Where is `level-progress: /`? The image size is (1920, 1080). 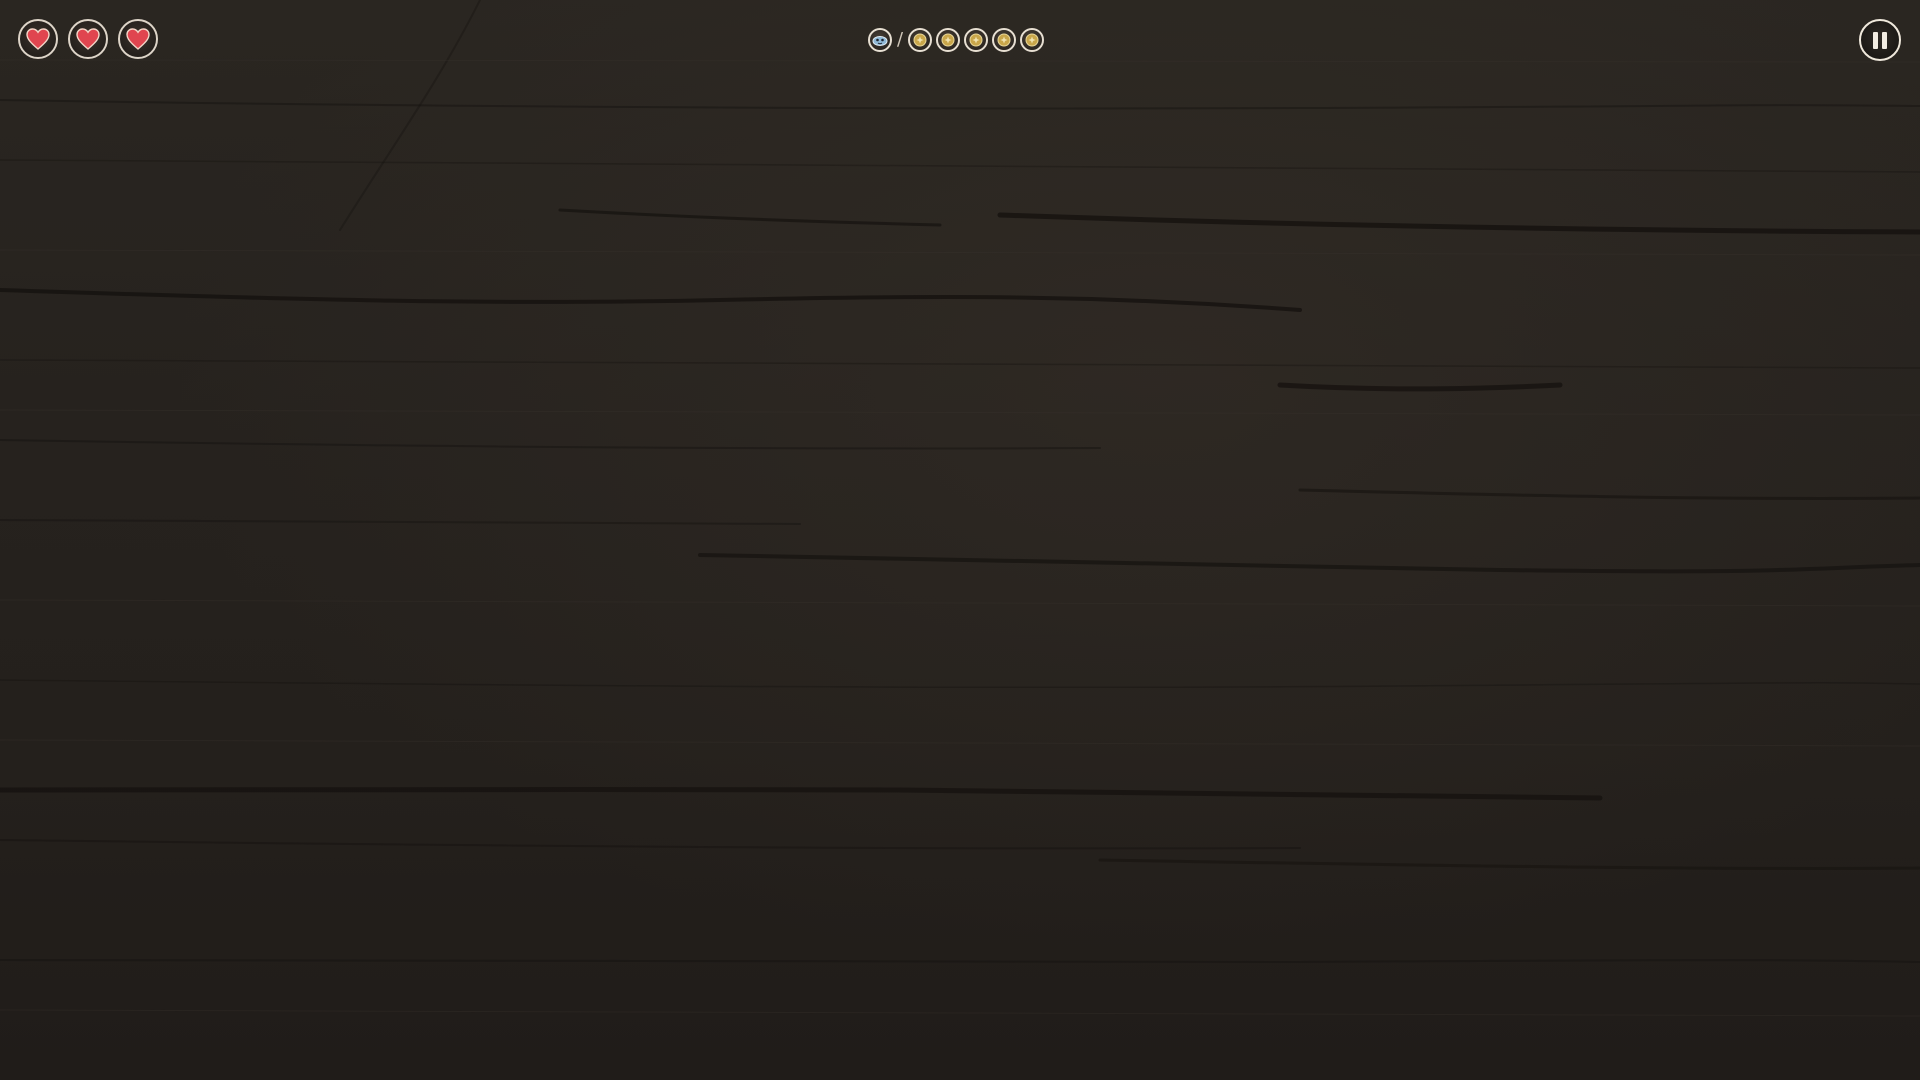
level-progress: / is located at coordinates (956, 40).